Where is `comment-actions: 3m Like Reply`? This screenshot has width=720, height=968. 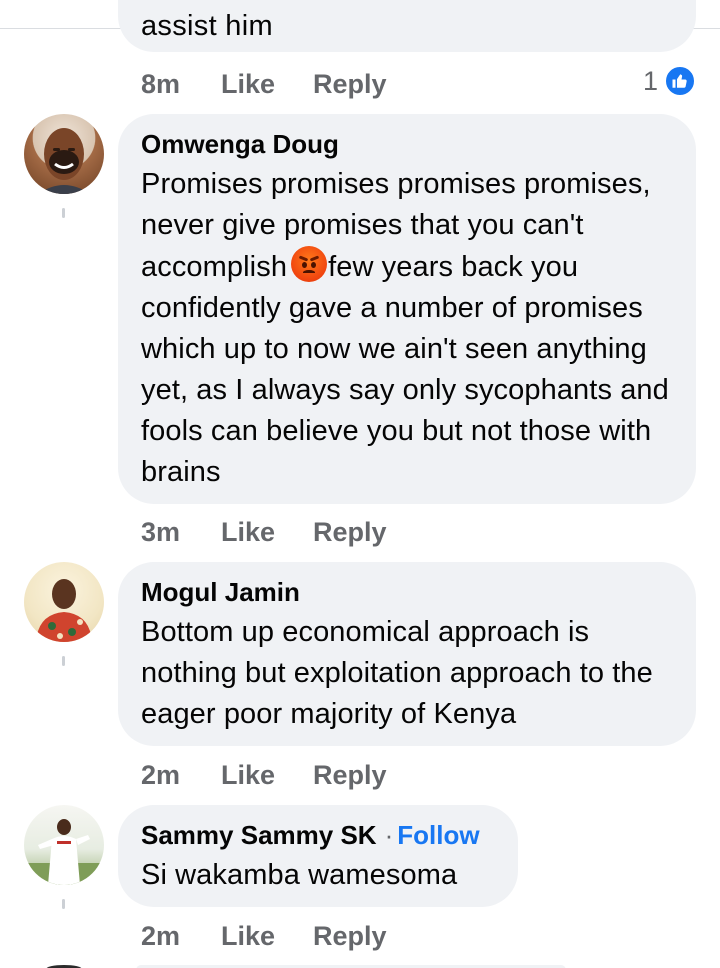 comment-actions: 3m Like Reply is located at coordinates (264, 532).